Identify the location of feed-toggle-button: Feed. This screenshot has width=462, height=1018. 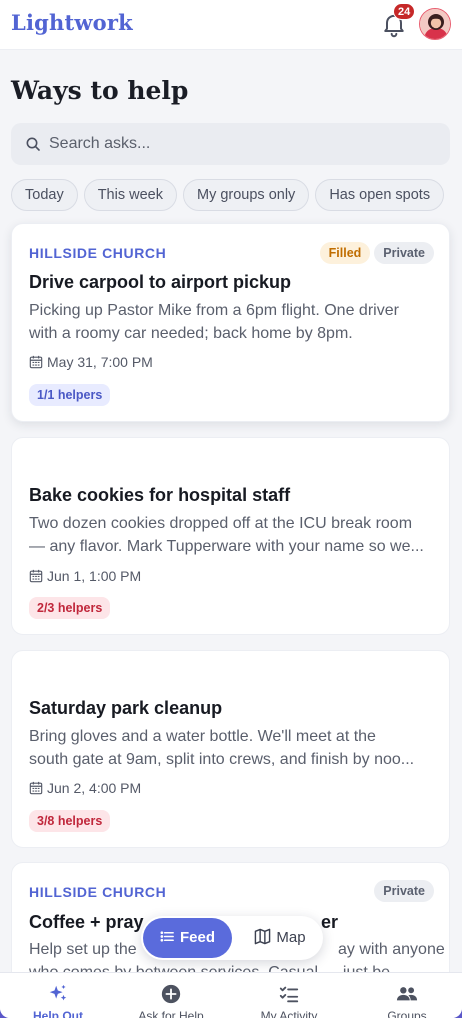
(187, 938).